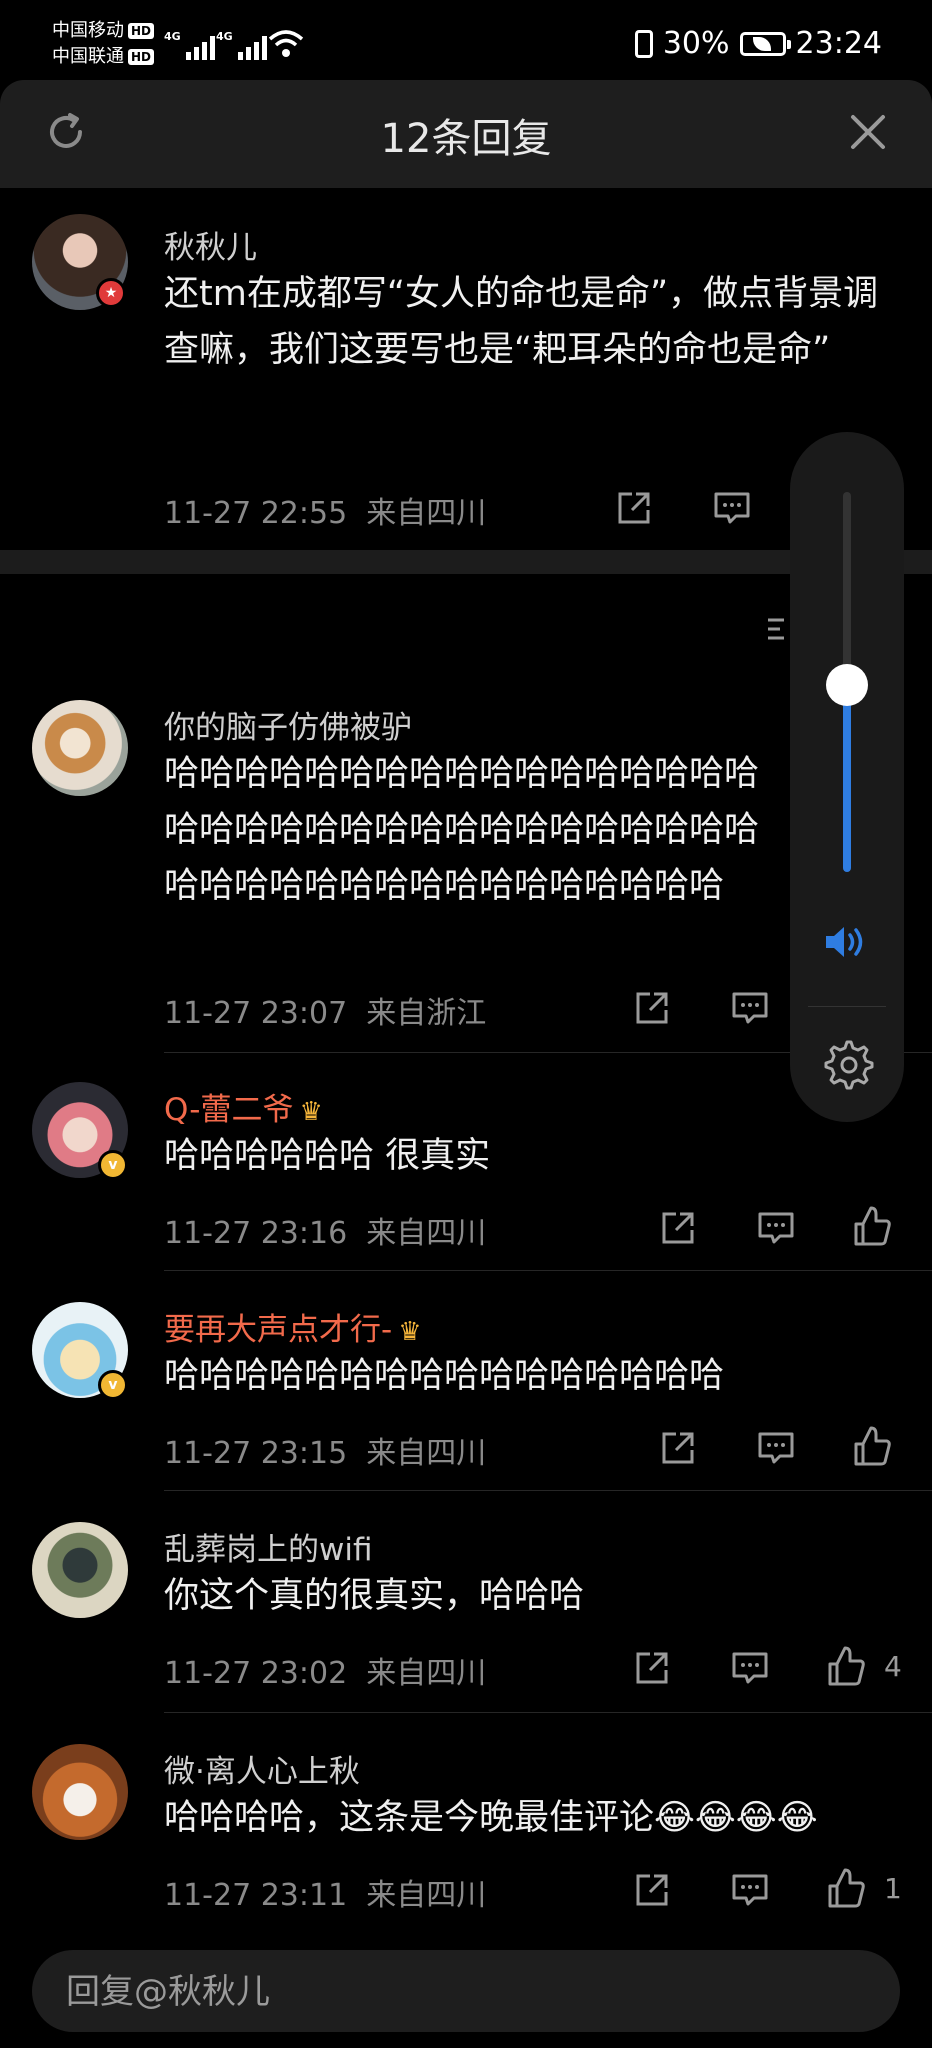 The width and height of the screenshot is (932, 2048). What do you see at coordinates (141, 57) in the screenshot?
I see `hd-badge-2: HD` at bounding box center [141, 57].